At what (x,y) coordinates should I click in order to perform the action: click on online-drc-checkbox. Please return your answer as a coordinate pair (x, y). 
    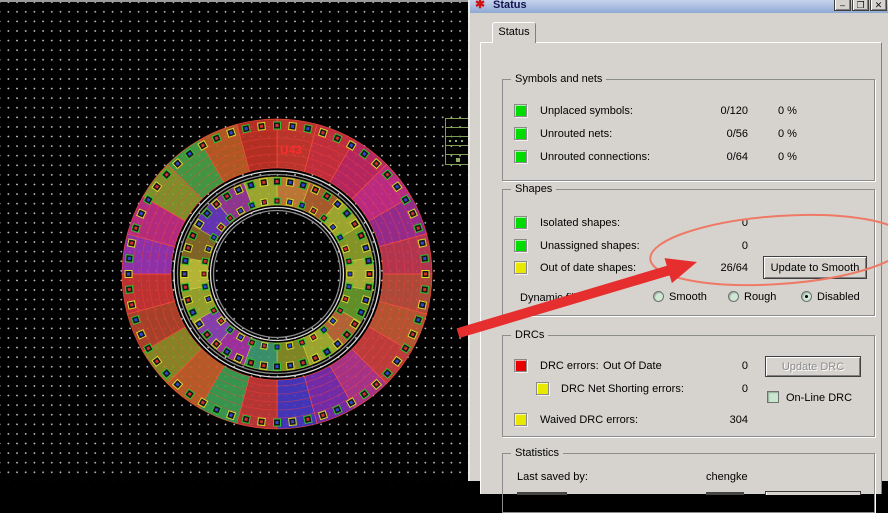
    Looking at the image, I should click on (773, 397).